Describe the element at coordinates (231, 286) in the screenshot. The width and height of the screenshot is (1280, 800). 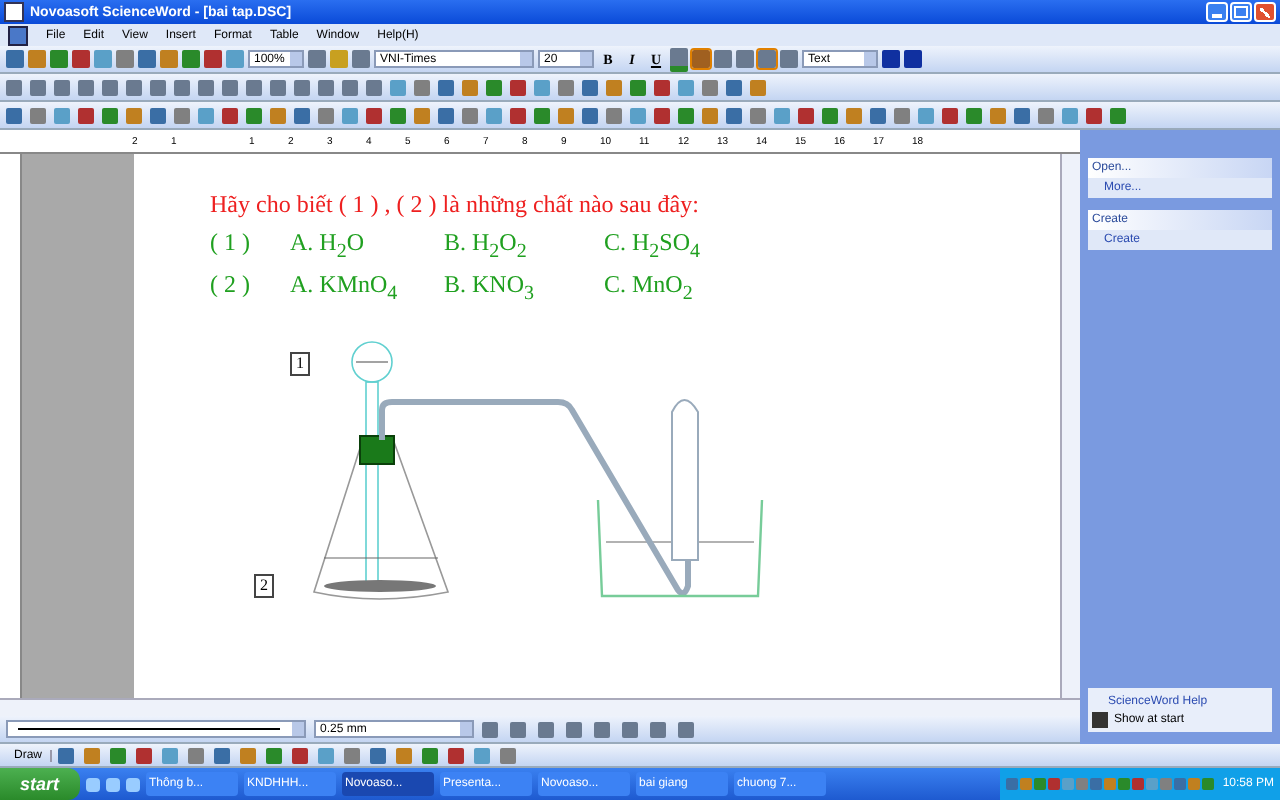
I see `item-label: ( 2 )` at that location.